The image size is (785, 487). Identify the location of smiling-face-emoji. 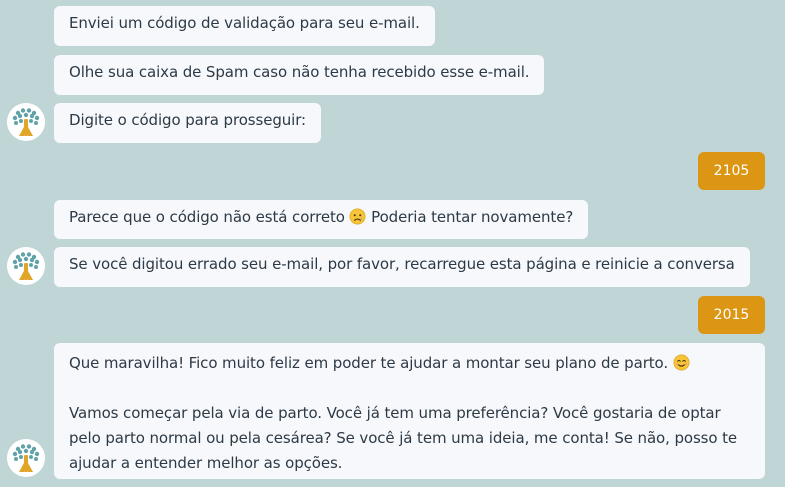
(681, 362).